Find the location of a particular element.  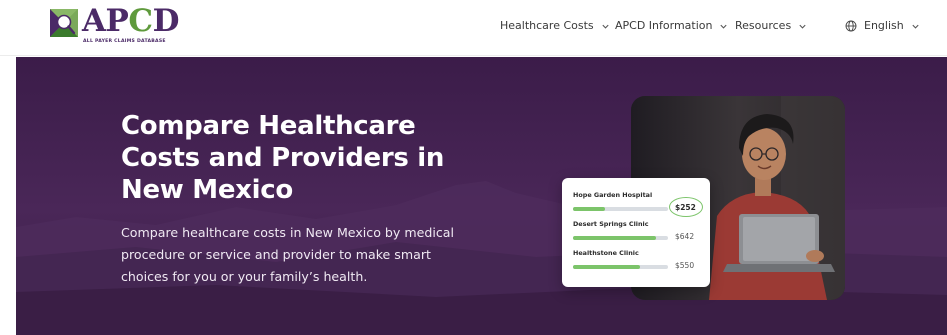

language-label: English is located at coordinates (884, 25).